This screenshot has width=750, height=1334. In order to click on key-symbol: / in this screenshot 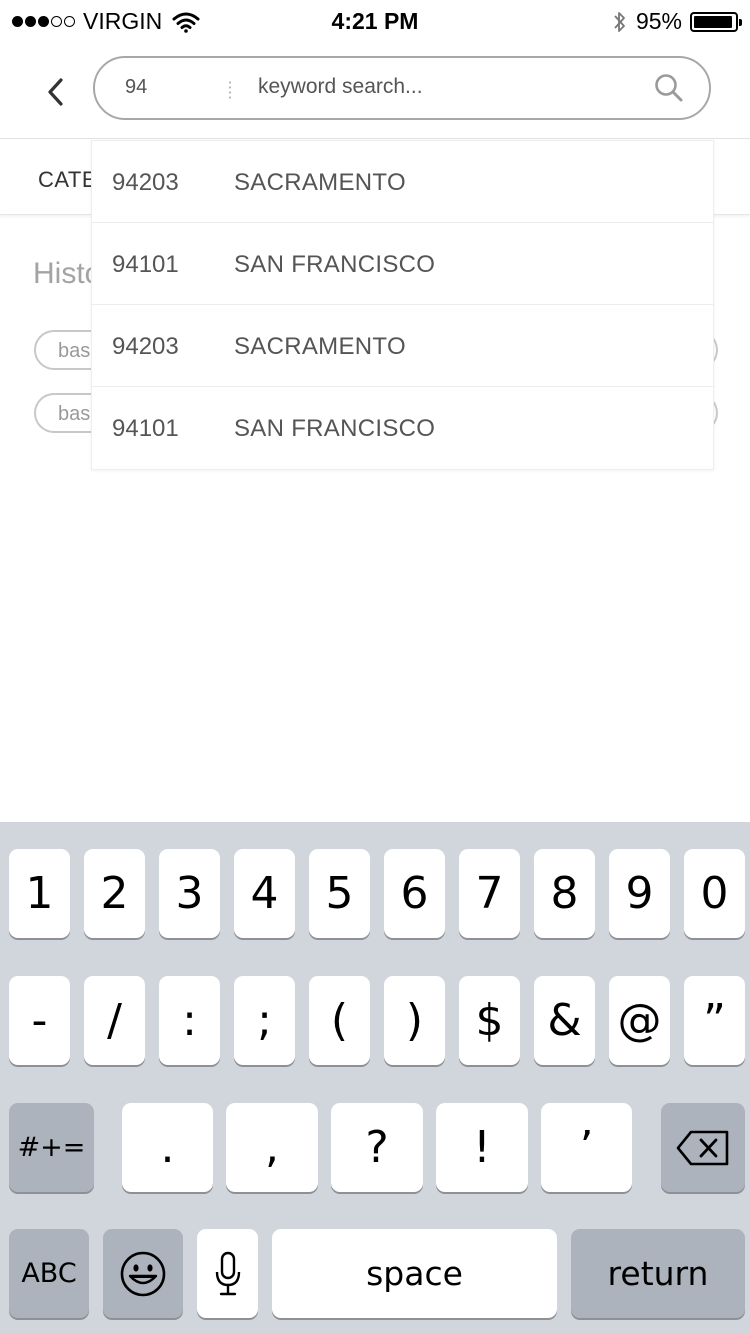, I will do `click(114, 1020)`.